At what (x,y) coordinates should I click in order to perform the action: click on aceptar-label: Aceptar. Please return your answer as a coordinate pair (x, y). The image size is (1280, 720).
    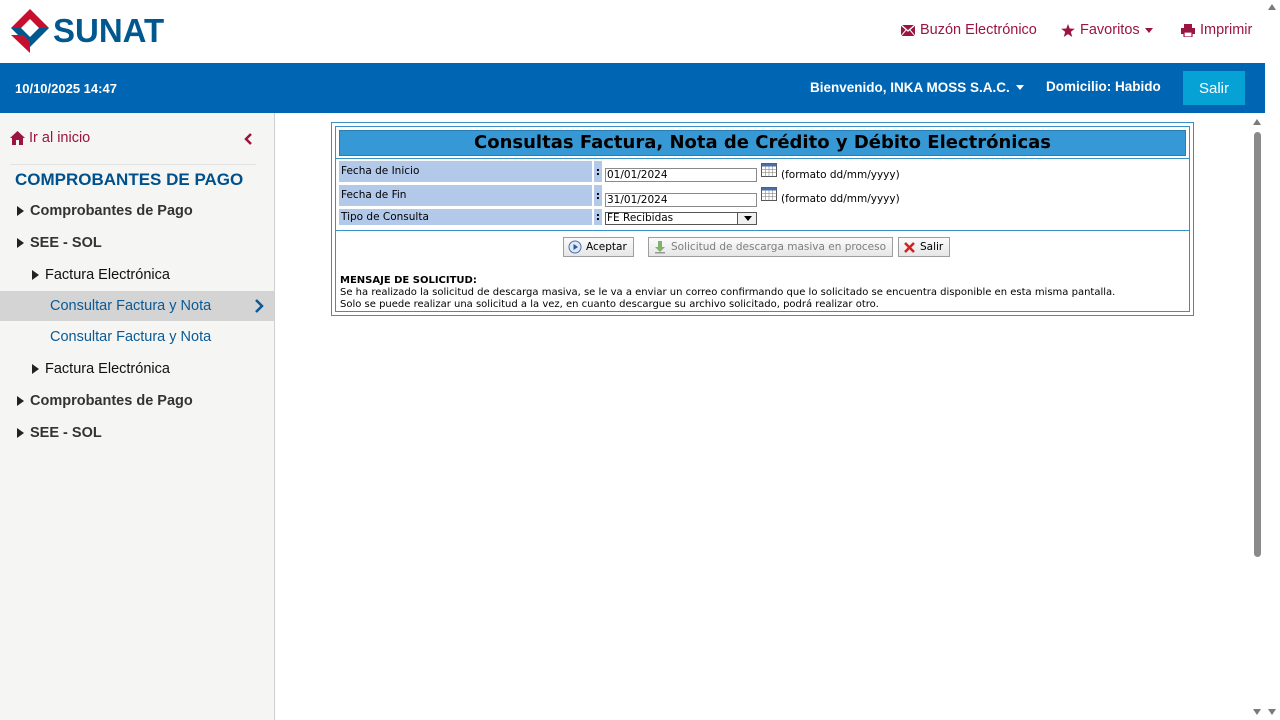
    Looking at the image, I should click on (606, 247).